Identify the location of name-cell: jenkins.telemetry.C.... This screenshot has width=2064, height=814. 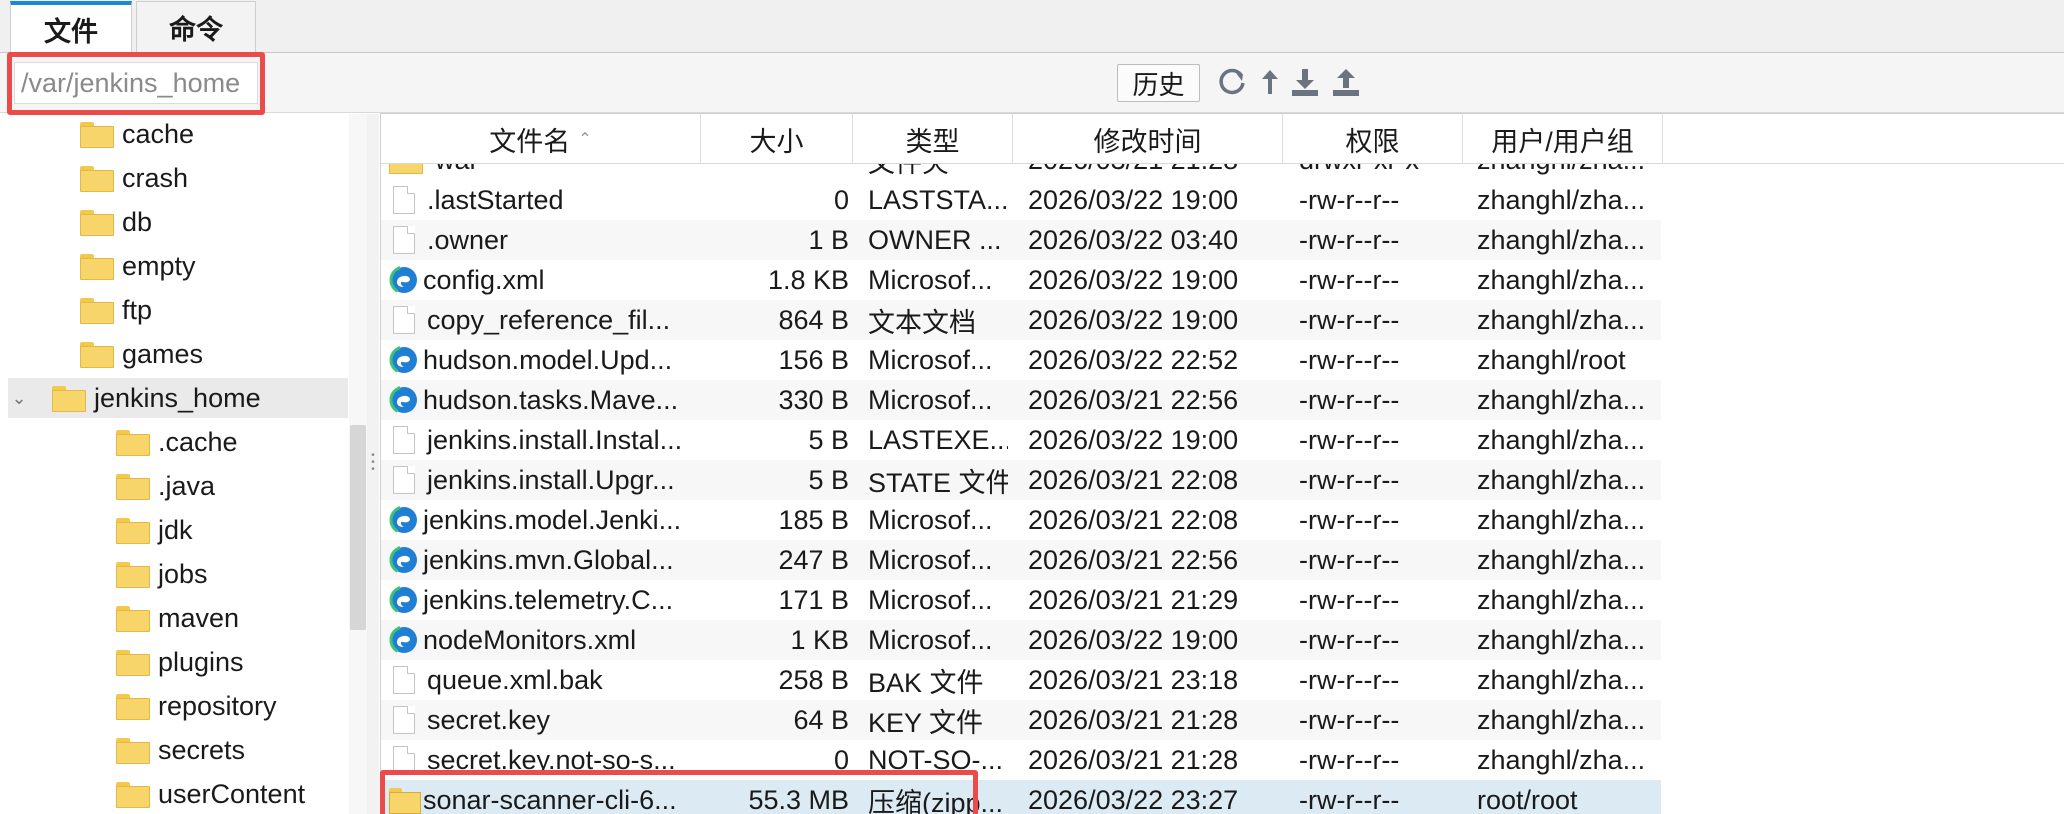
(545, 600).